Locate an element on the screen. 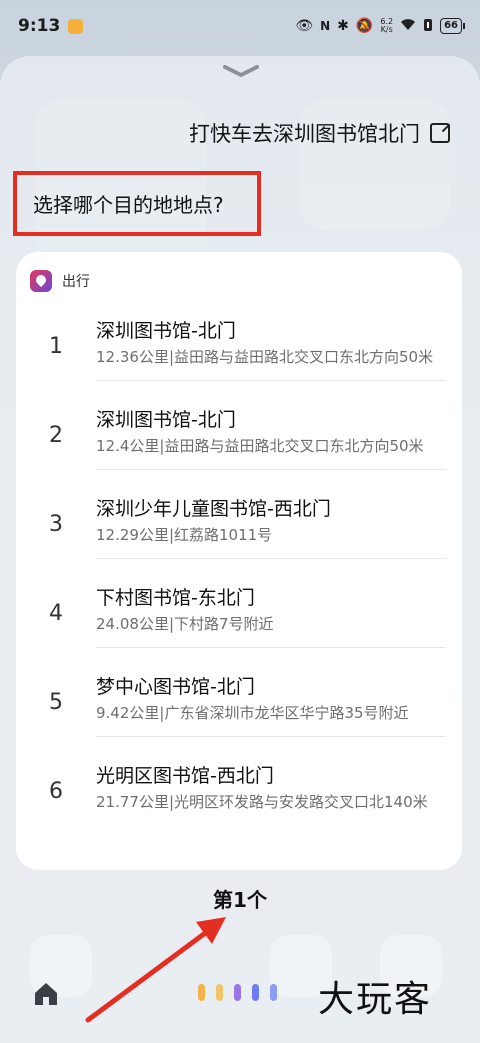 The width and height of the screenshot is (480, 1043). annotation-arrow-icon is located at coordinates (155, 970).